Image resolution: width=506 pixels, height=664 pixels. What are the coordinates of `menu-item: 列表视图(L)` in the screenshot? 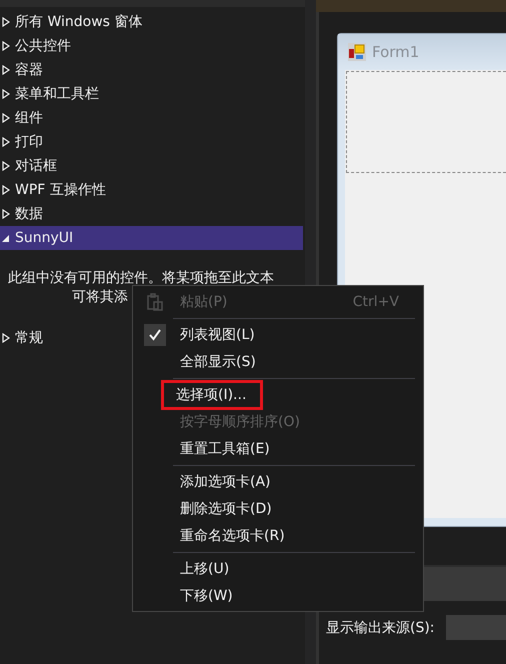 It's located at (217, 335).